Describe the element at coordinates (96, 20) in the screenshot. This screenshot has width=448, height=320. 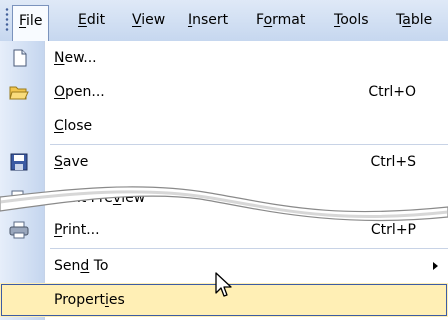
I see `menu-edit-label: dit` at that location.